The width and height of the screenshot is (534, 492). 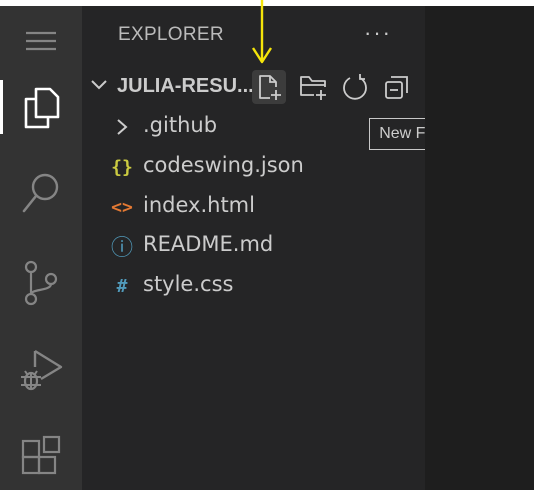 I want to click on annotation-arrow-icon, so click(x=262, y=32).